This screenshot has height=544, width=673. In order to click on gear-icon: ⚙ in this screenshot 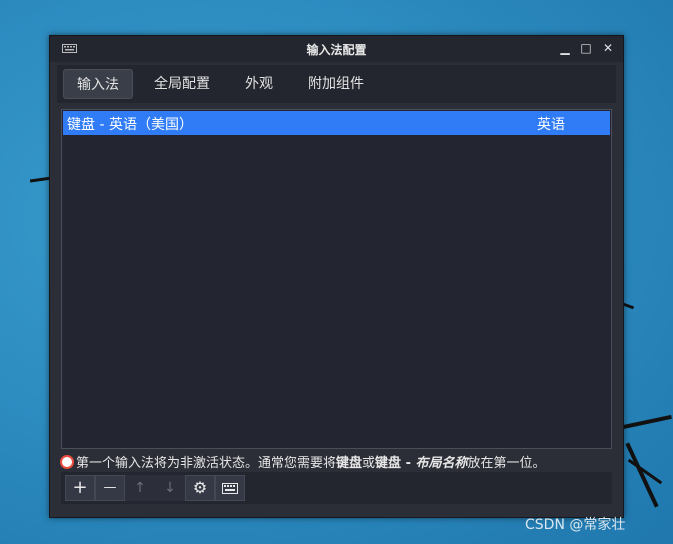, I will do `click(200, 487)`.